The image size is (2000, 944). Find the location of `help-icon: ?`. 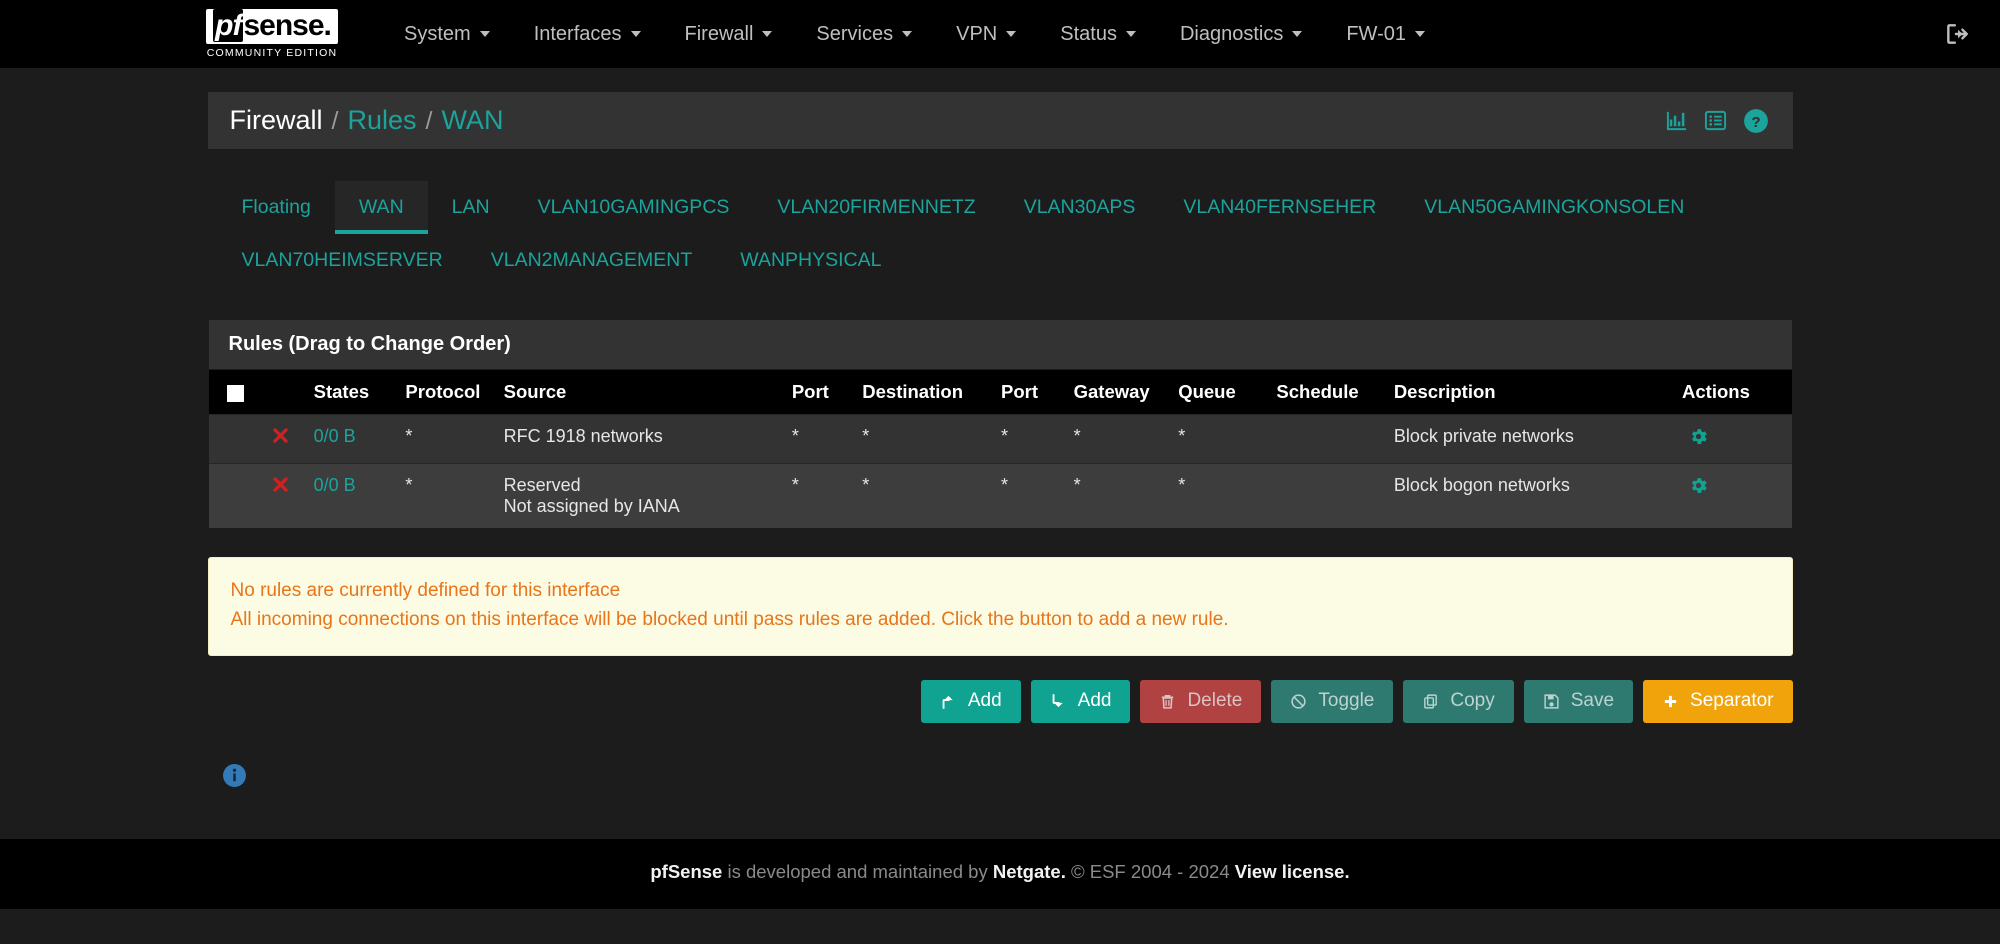

help-icon: ? is located at coordinates (1756, 121).